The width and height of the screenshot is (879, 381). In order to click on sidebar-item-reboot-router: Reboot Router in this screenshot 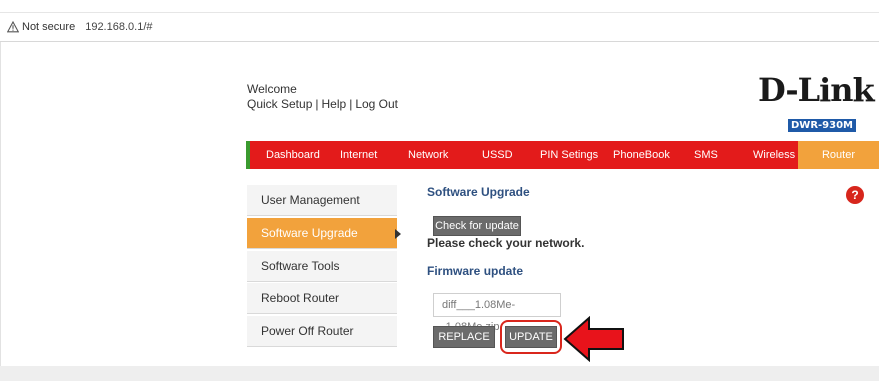, I will do `click(322, 298)`.